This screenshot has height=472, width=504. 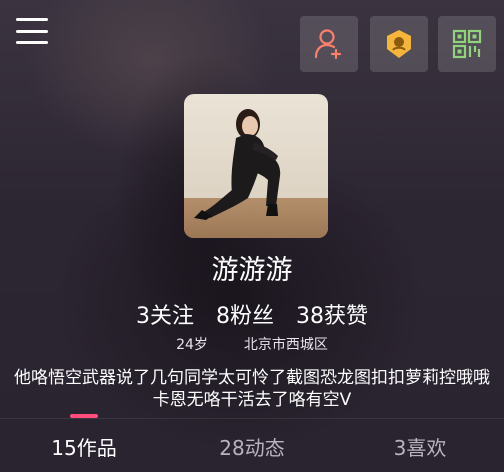 I want to click on tab-likes: 3喜欢, so click(x=420, y=448).